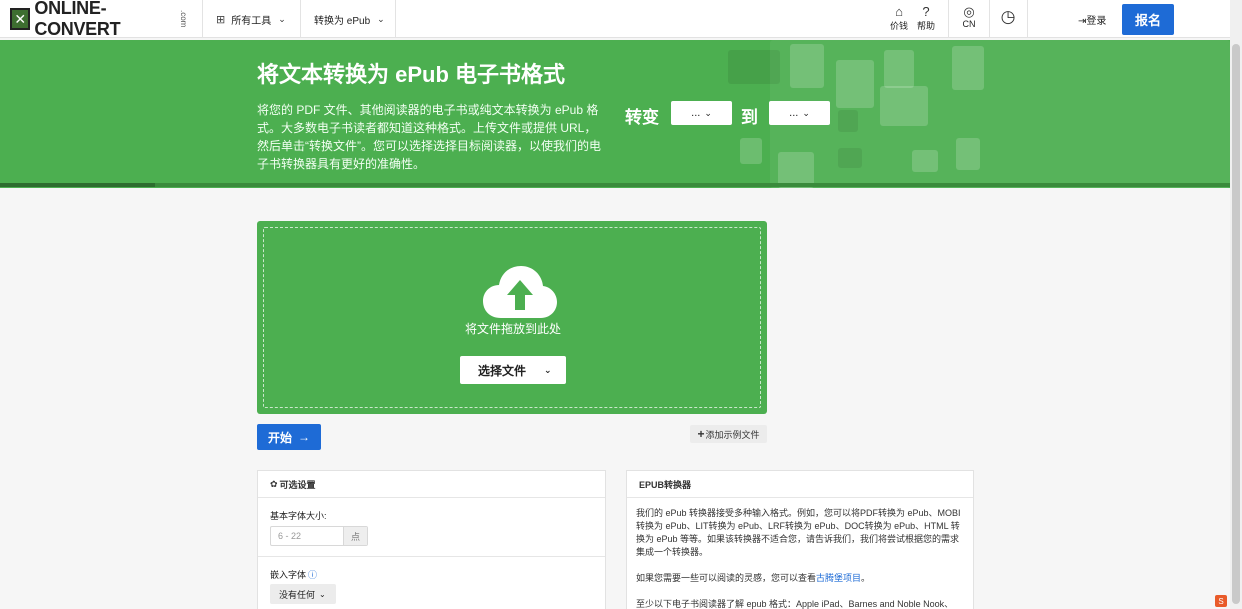  I want to click on globe-icon: ◎, so click(969, 11).